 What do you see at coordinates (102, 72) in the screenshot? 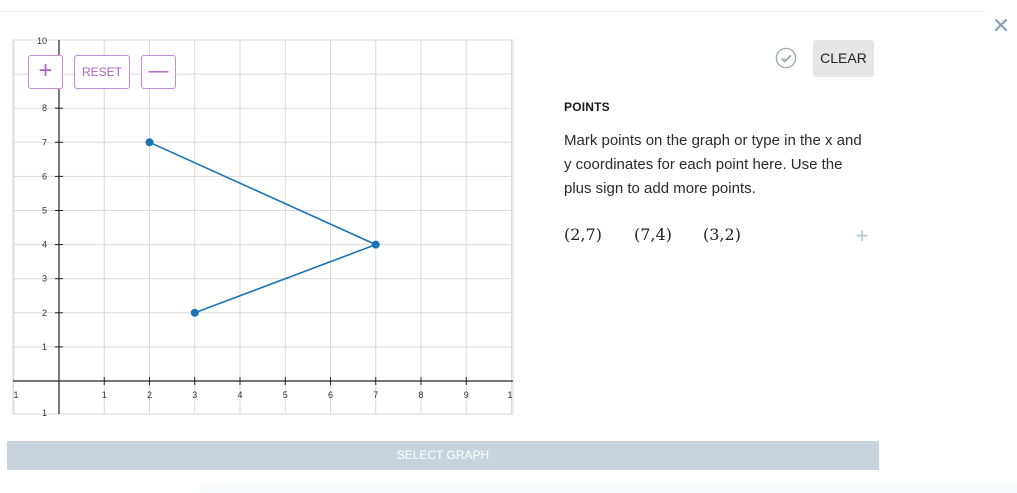
I see `reset-button: RESET` at bounding box center [102, 72].